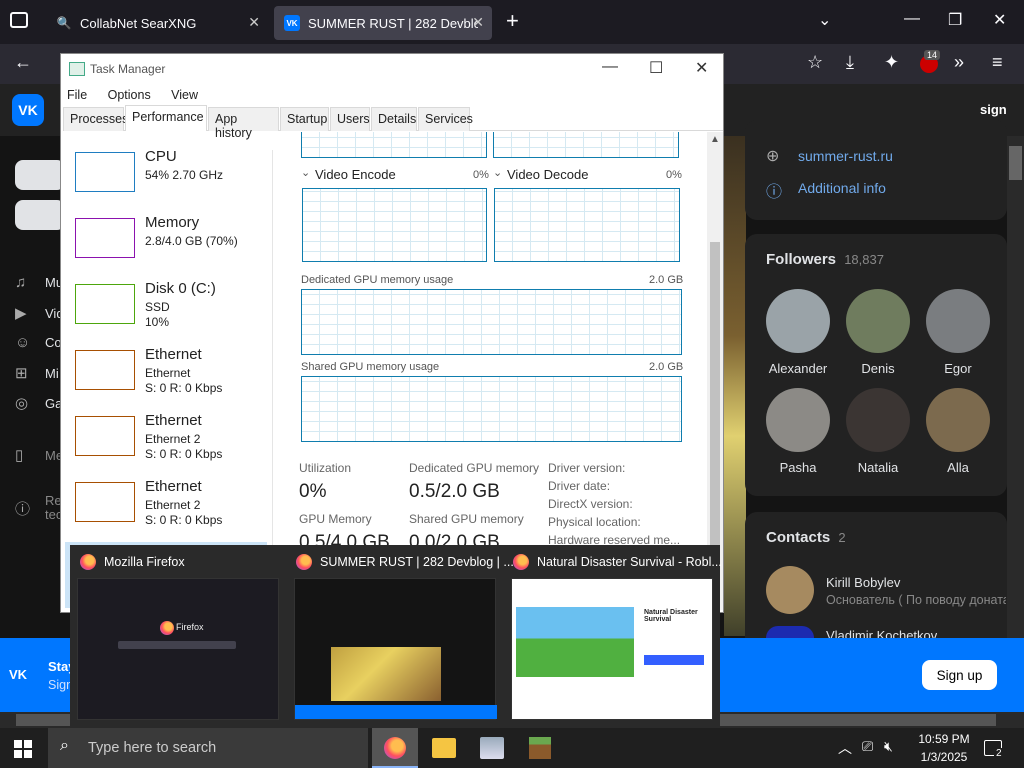 Image resolution: width=1024 pixels, height=768 pixels. Describe the element at coordinates (183, 447) in the screenshot. I see `resource-details: Ethernet 2 S: 0 R: 0 Kbps` at that location.